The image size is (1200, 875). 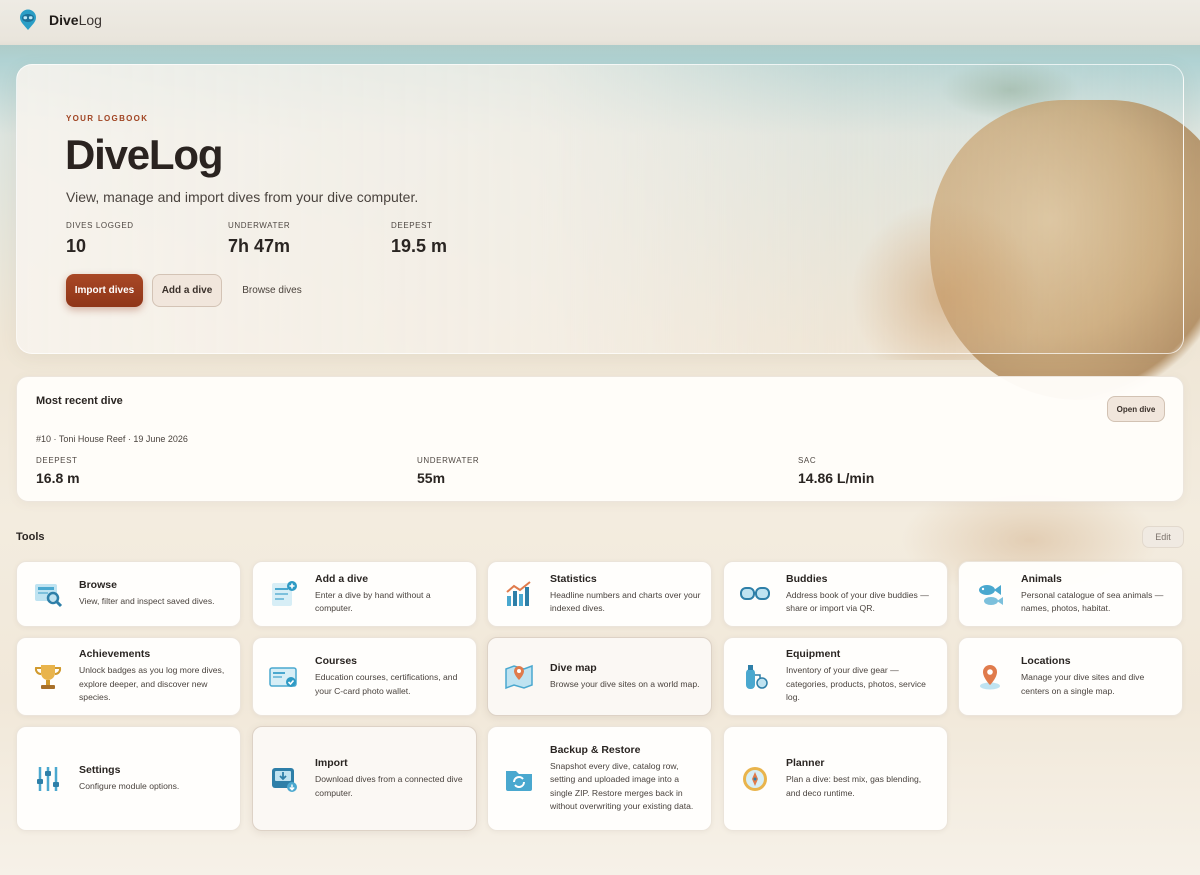 What do you see at coordinates (448, 471) in the screenshot?
I see `recent-stat-underwater: UNDERWATER 55m` at bounding box center [448, 471].